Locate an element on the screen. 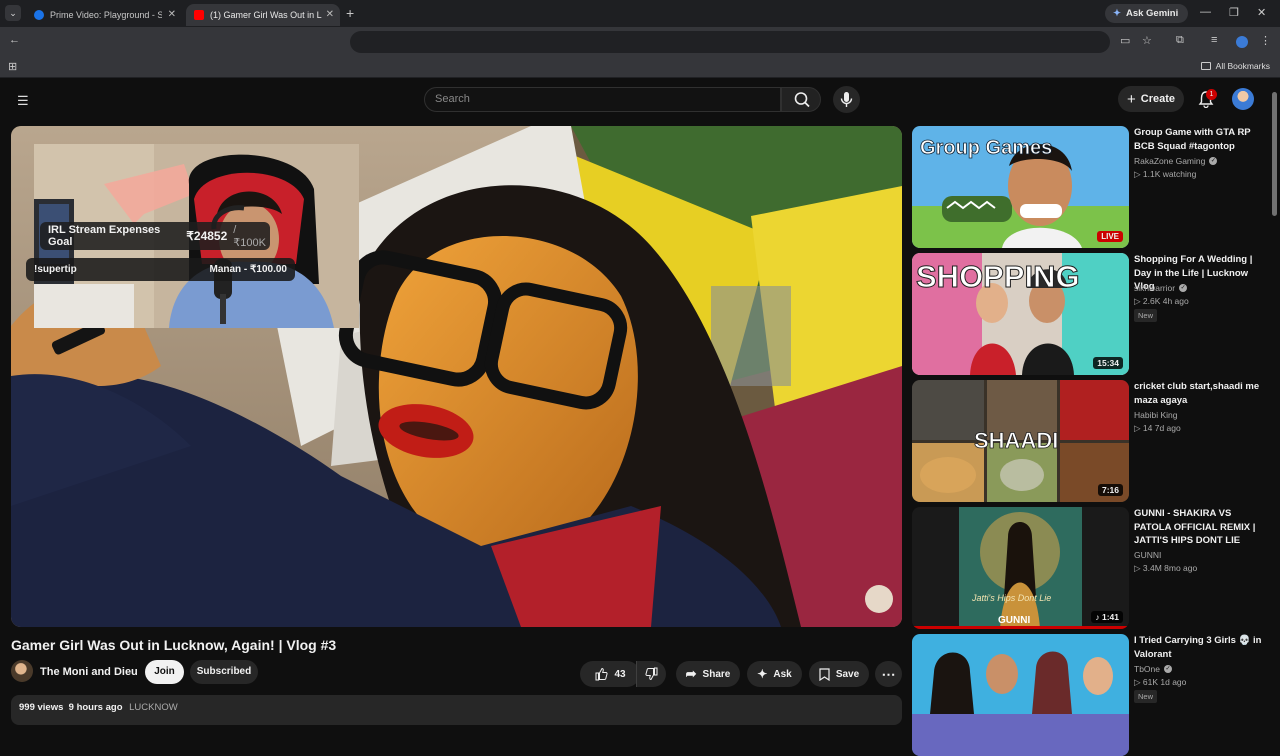 The height and width of the screenshot is (756, 1280). ask-gemini-button: ✦ Ask Gemini is located at coordinates (1147, 13).